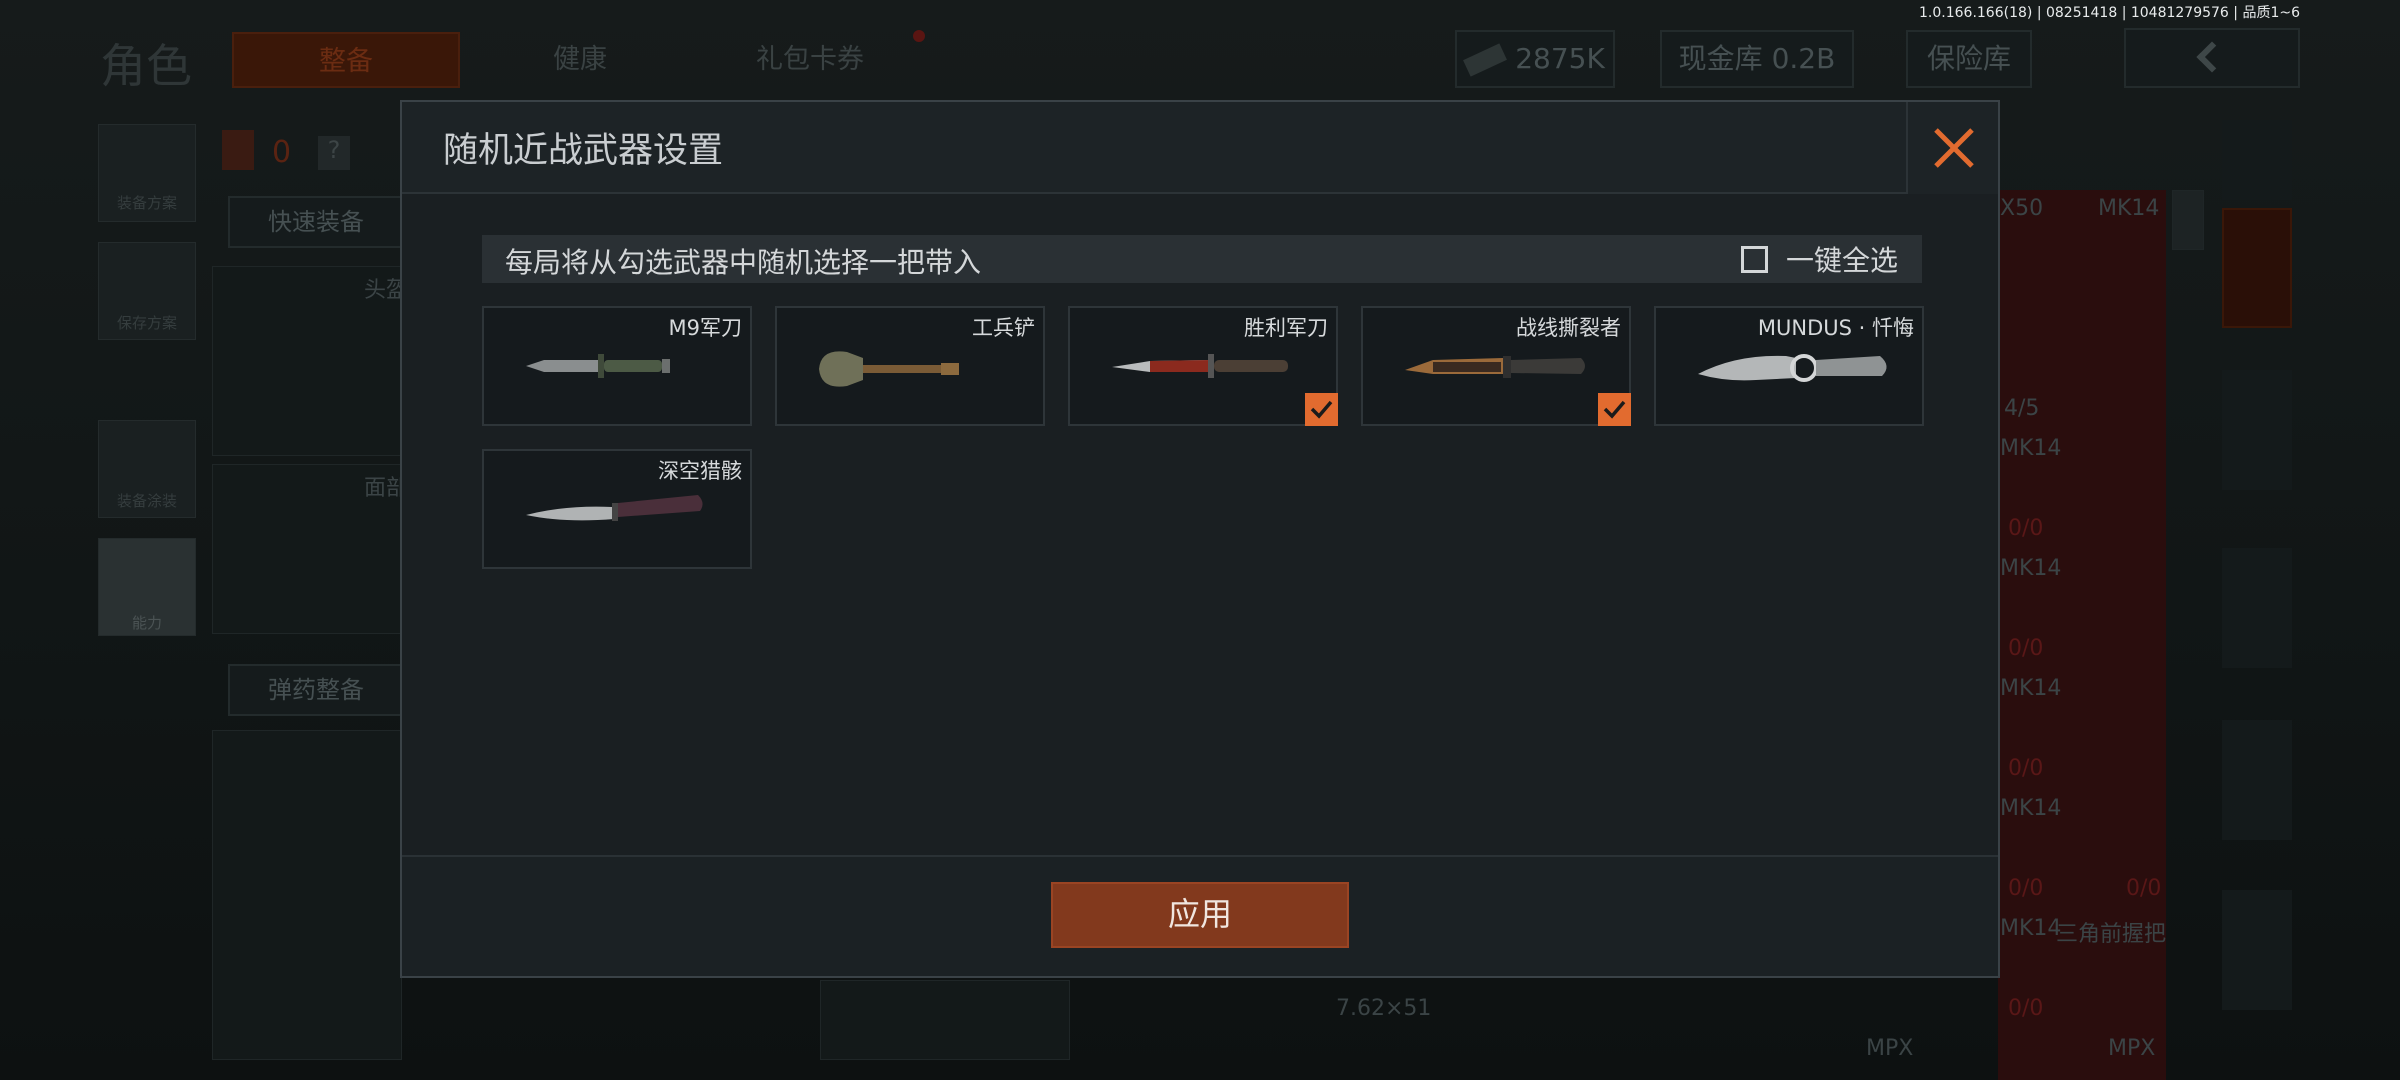 The height and width of the screenshot is (1080, 2400). I want to click on caliber-label: 7.62×51, so click(1384, 1008).